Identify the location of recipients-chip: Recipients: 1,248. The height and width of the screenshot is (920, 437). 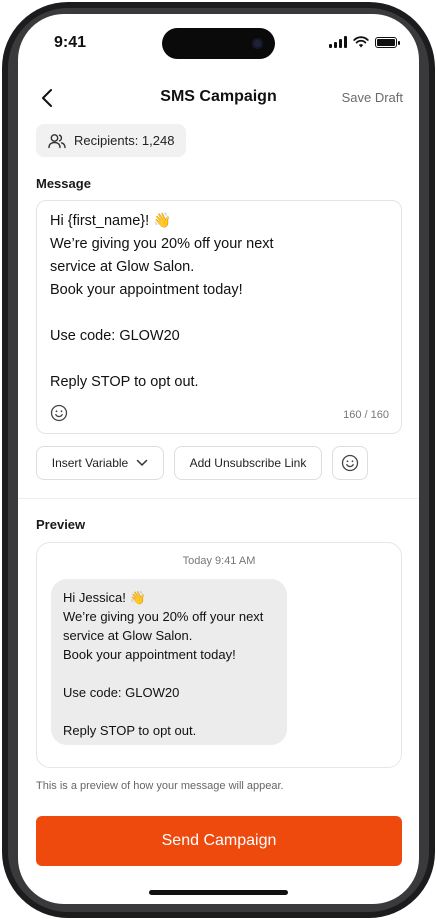
(111, 140).